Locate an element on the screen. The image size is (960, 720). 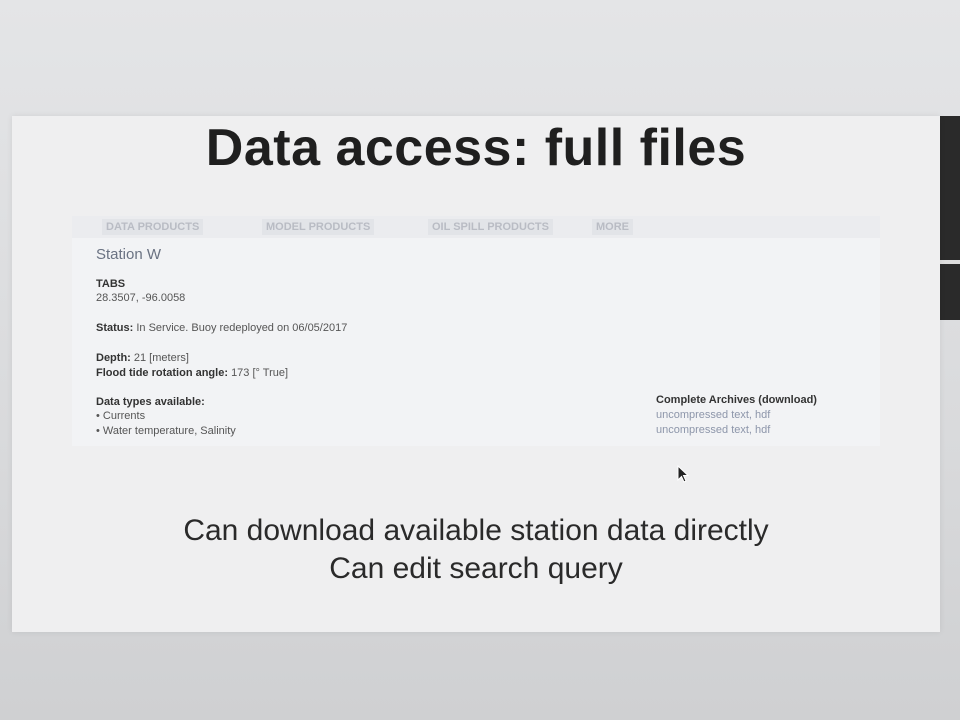
data-types-heading: Data types available: is located at coordinates (150, 402).